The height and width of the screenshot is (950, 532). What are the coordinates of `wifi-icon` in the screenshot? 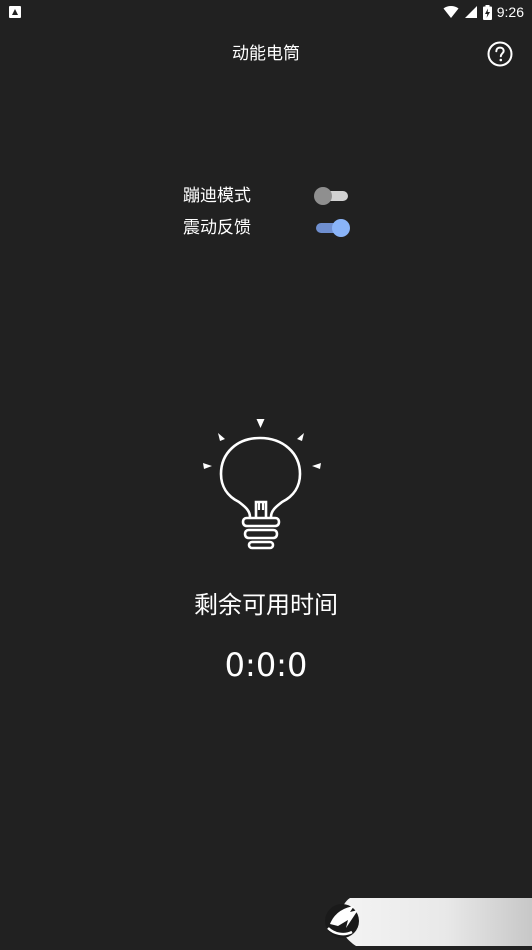 It's located at (451, 12).